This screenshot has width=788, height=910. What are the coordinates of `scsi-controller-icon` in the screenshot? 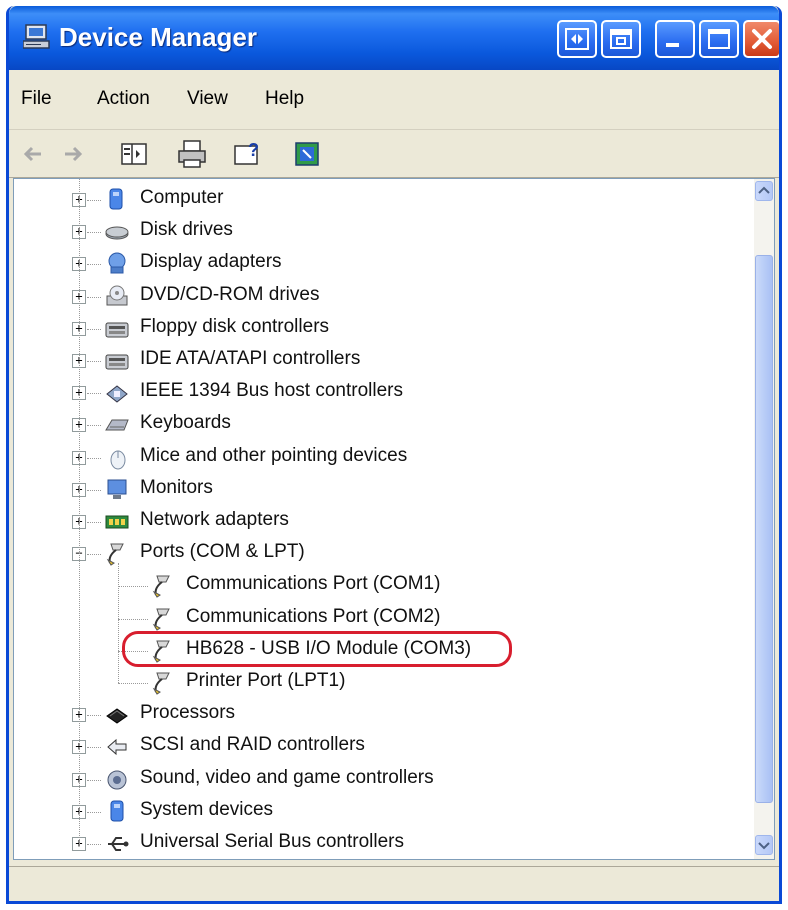 It's located at (117, 747).